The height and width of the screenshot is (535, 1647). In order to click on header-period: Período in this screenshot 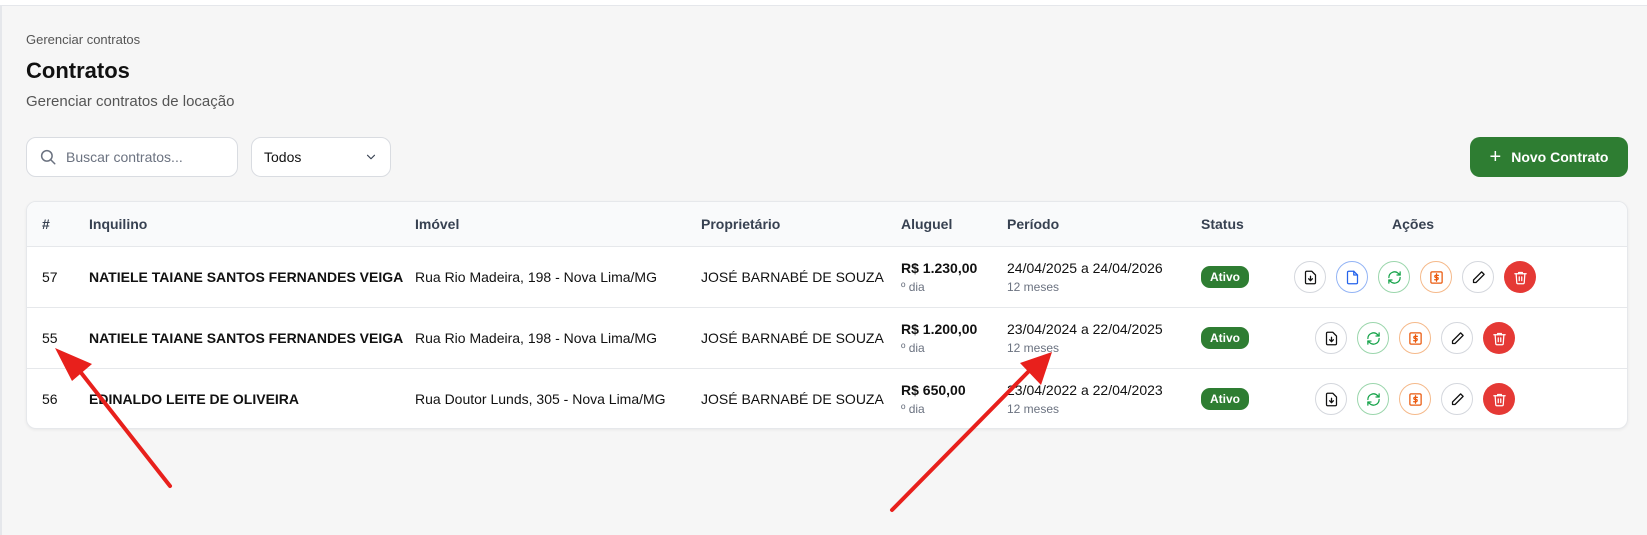, I will do `click(1033, 224)`.